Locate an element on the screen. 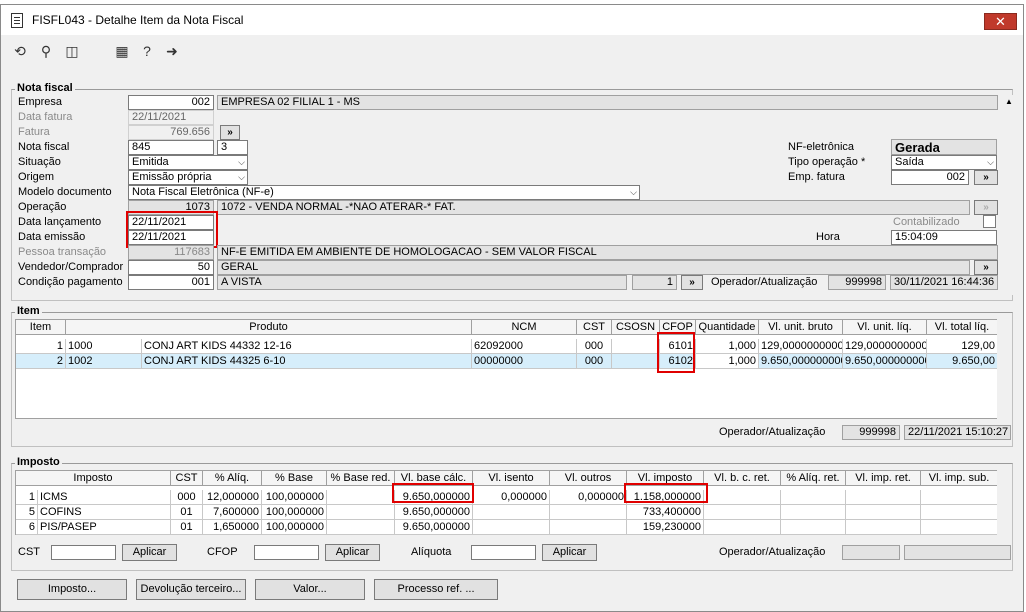 The image size is (1026, 612). col-produto: Produto is located at coordinates (269, 327).